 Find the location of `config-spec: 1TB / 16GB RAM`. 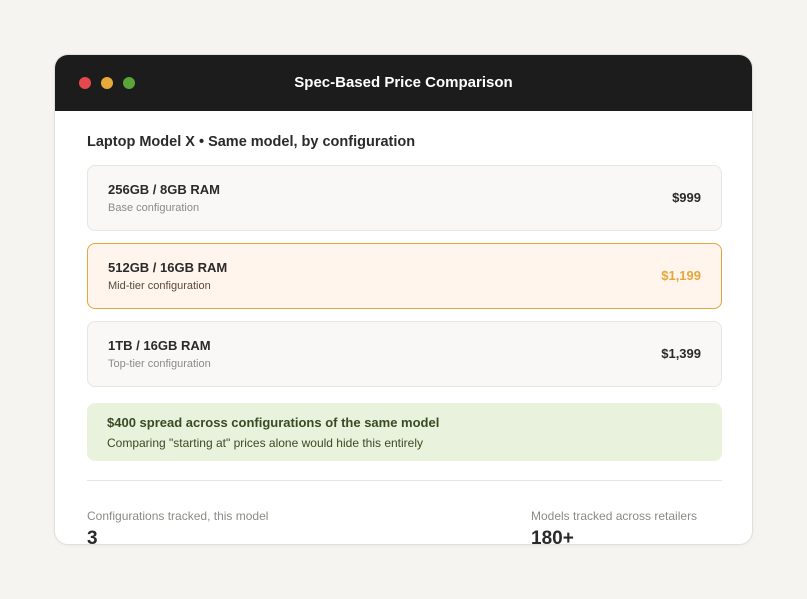

config-spec: 1TB / 16GB RAM is located at coordinates (159, 345).